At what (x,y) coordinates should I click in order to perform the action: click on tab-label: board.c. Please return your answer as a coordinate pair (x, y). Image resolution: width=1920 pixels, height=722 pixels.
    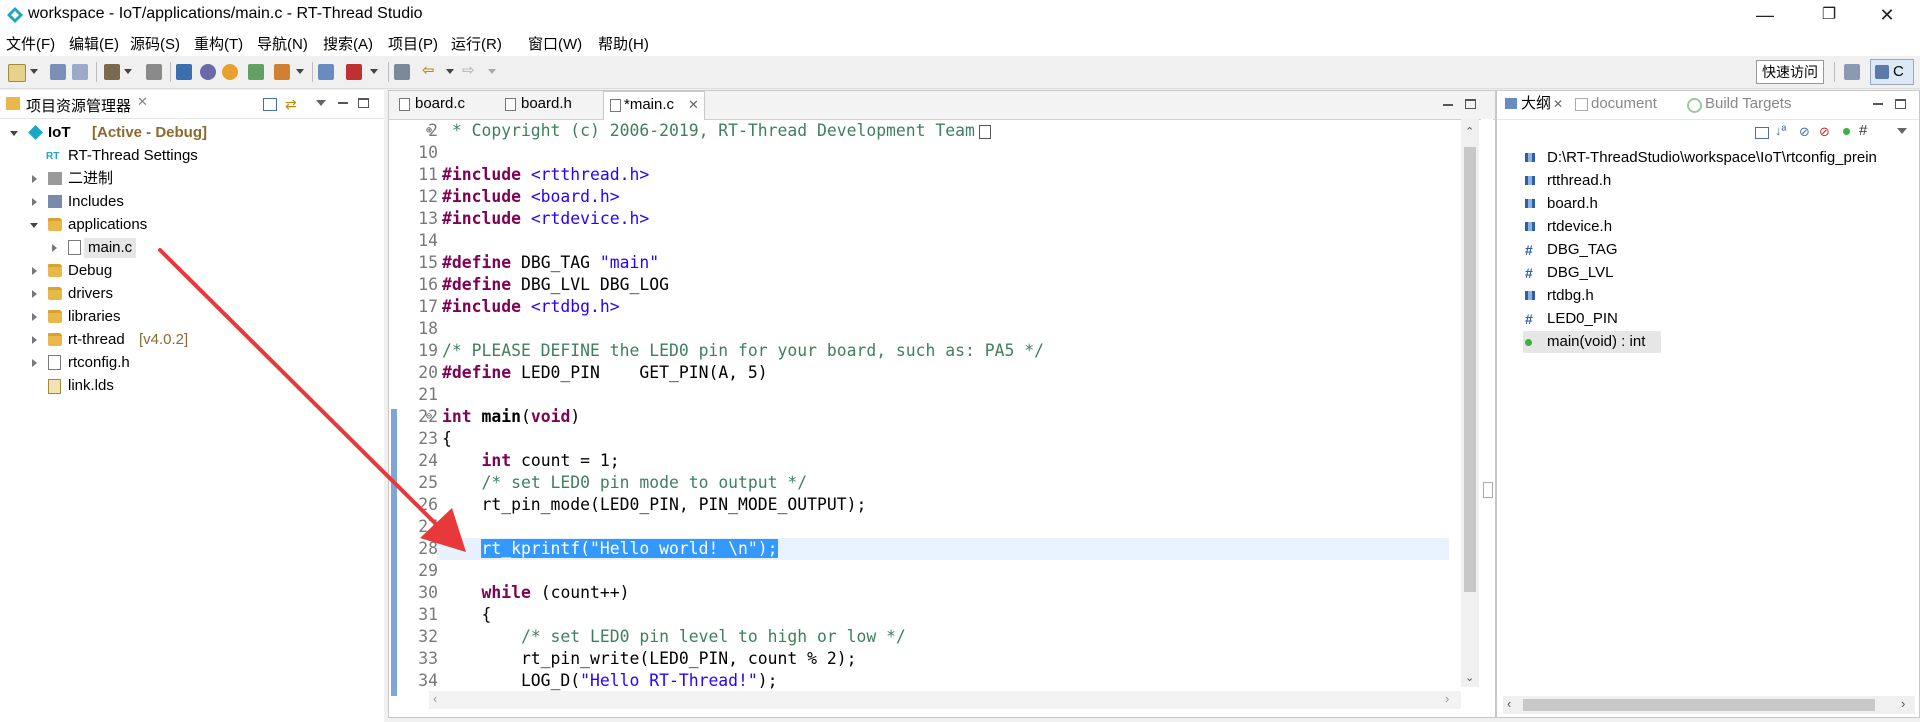
    Looking at the image, I should click on (440, 103).